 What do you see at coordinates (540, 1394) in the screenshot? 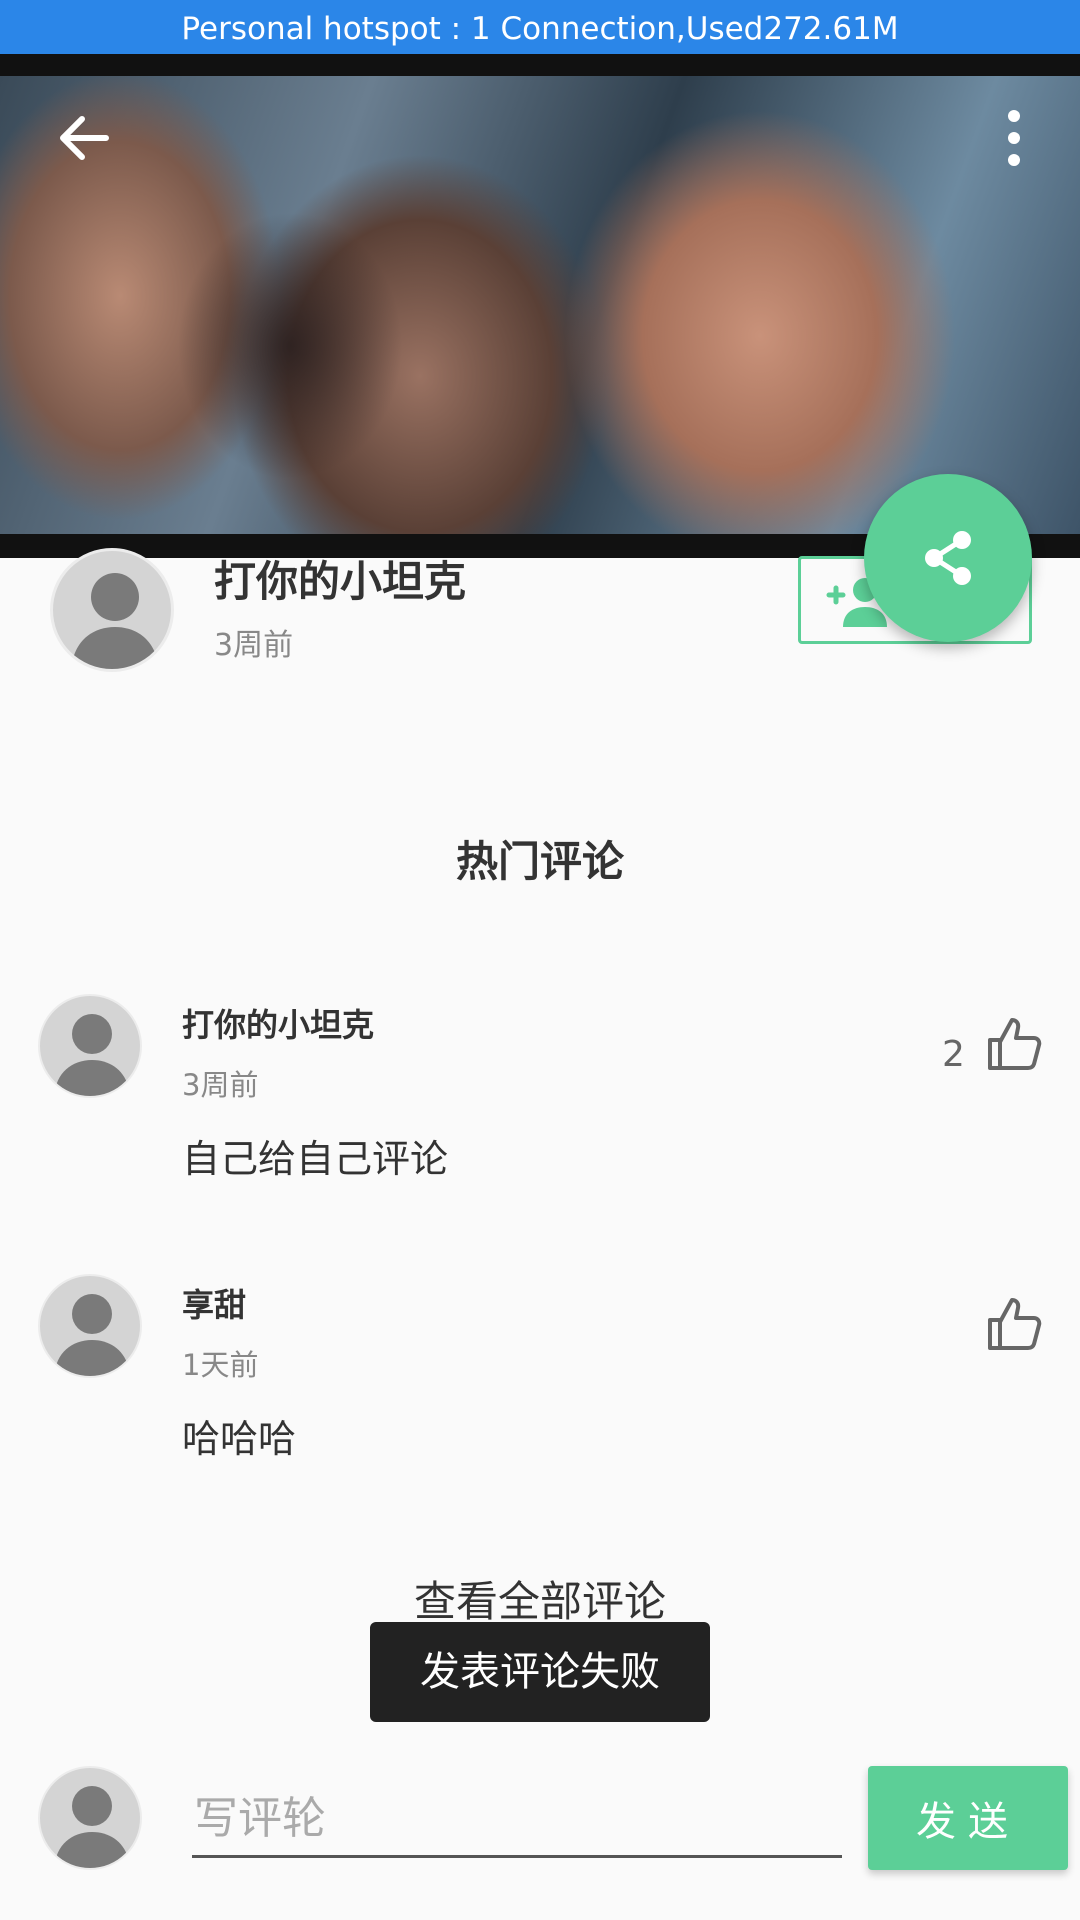
I see `comment-item: 享甜 1天前 哈哈哈` at bounding box center [540, 1394].